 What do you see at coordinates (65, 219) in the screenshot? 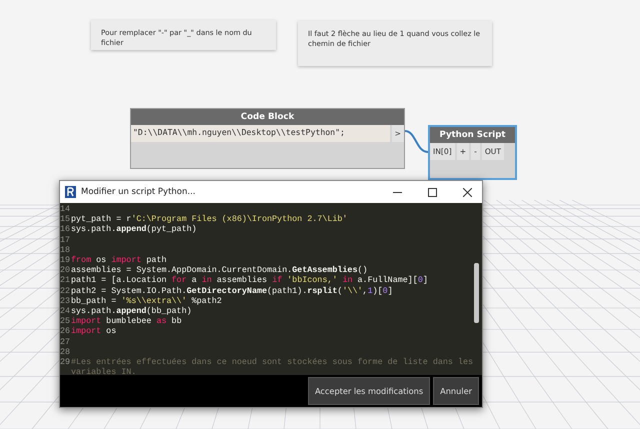
I see `line-number: 15` at bounding box center [65, 219].